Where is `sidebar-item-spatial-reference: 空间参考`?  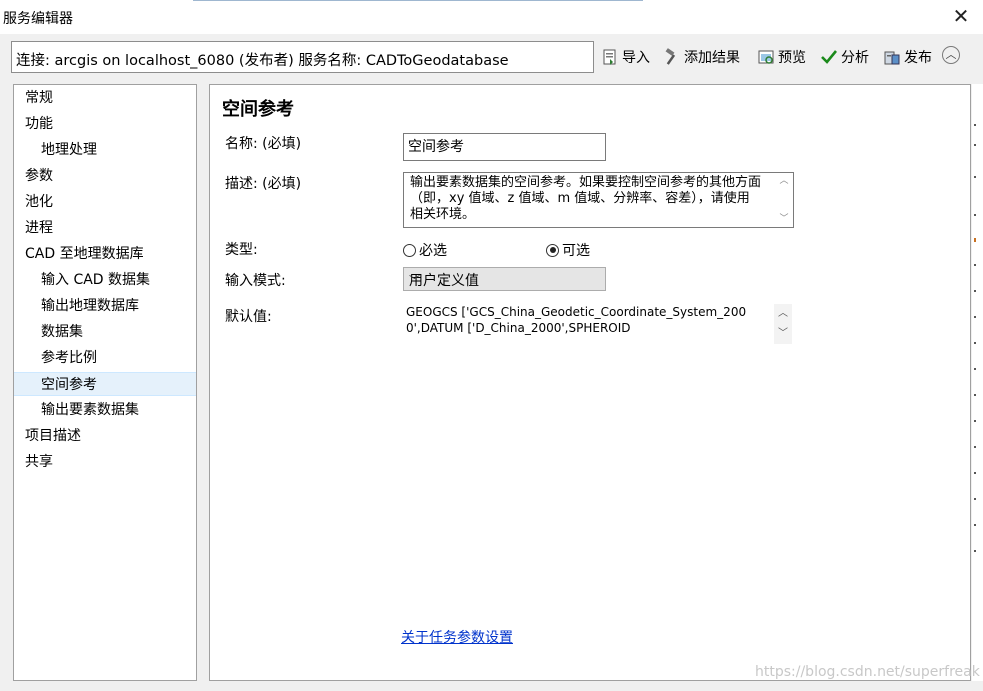 sidebar-item-spatial-reference: 空间参考 is located at coordinates (105, 384).